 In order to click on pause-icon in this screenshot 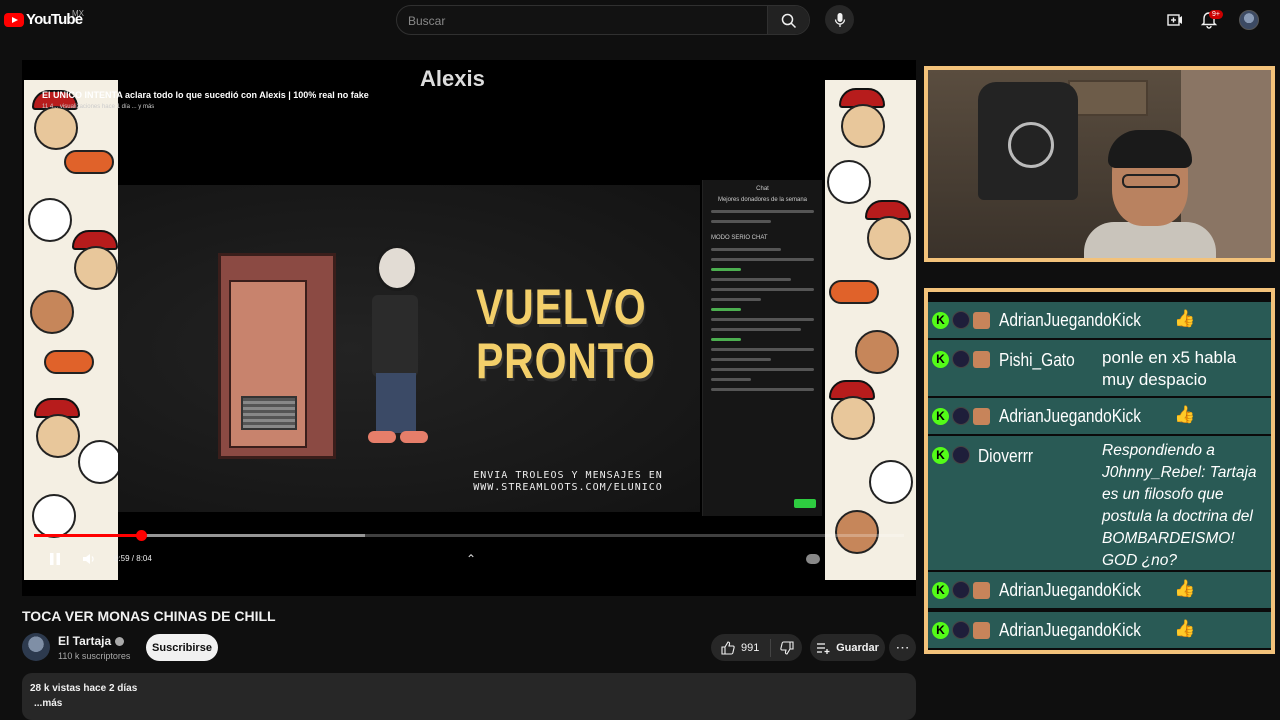, I will do `click(55, 559)`.